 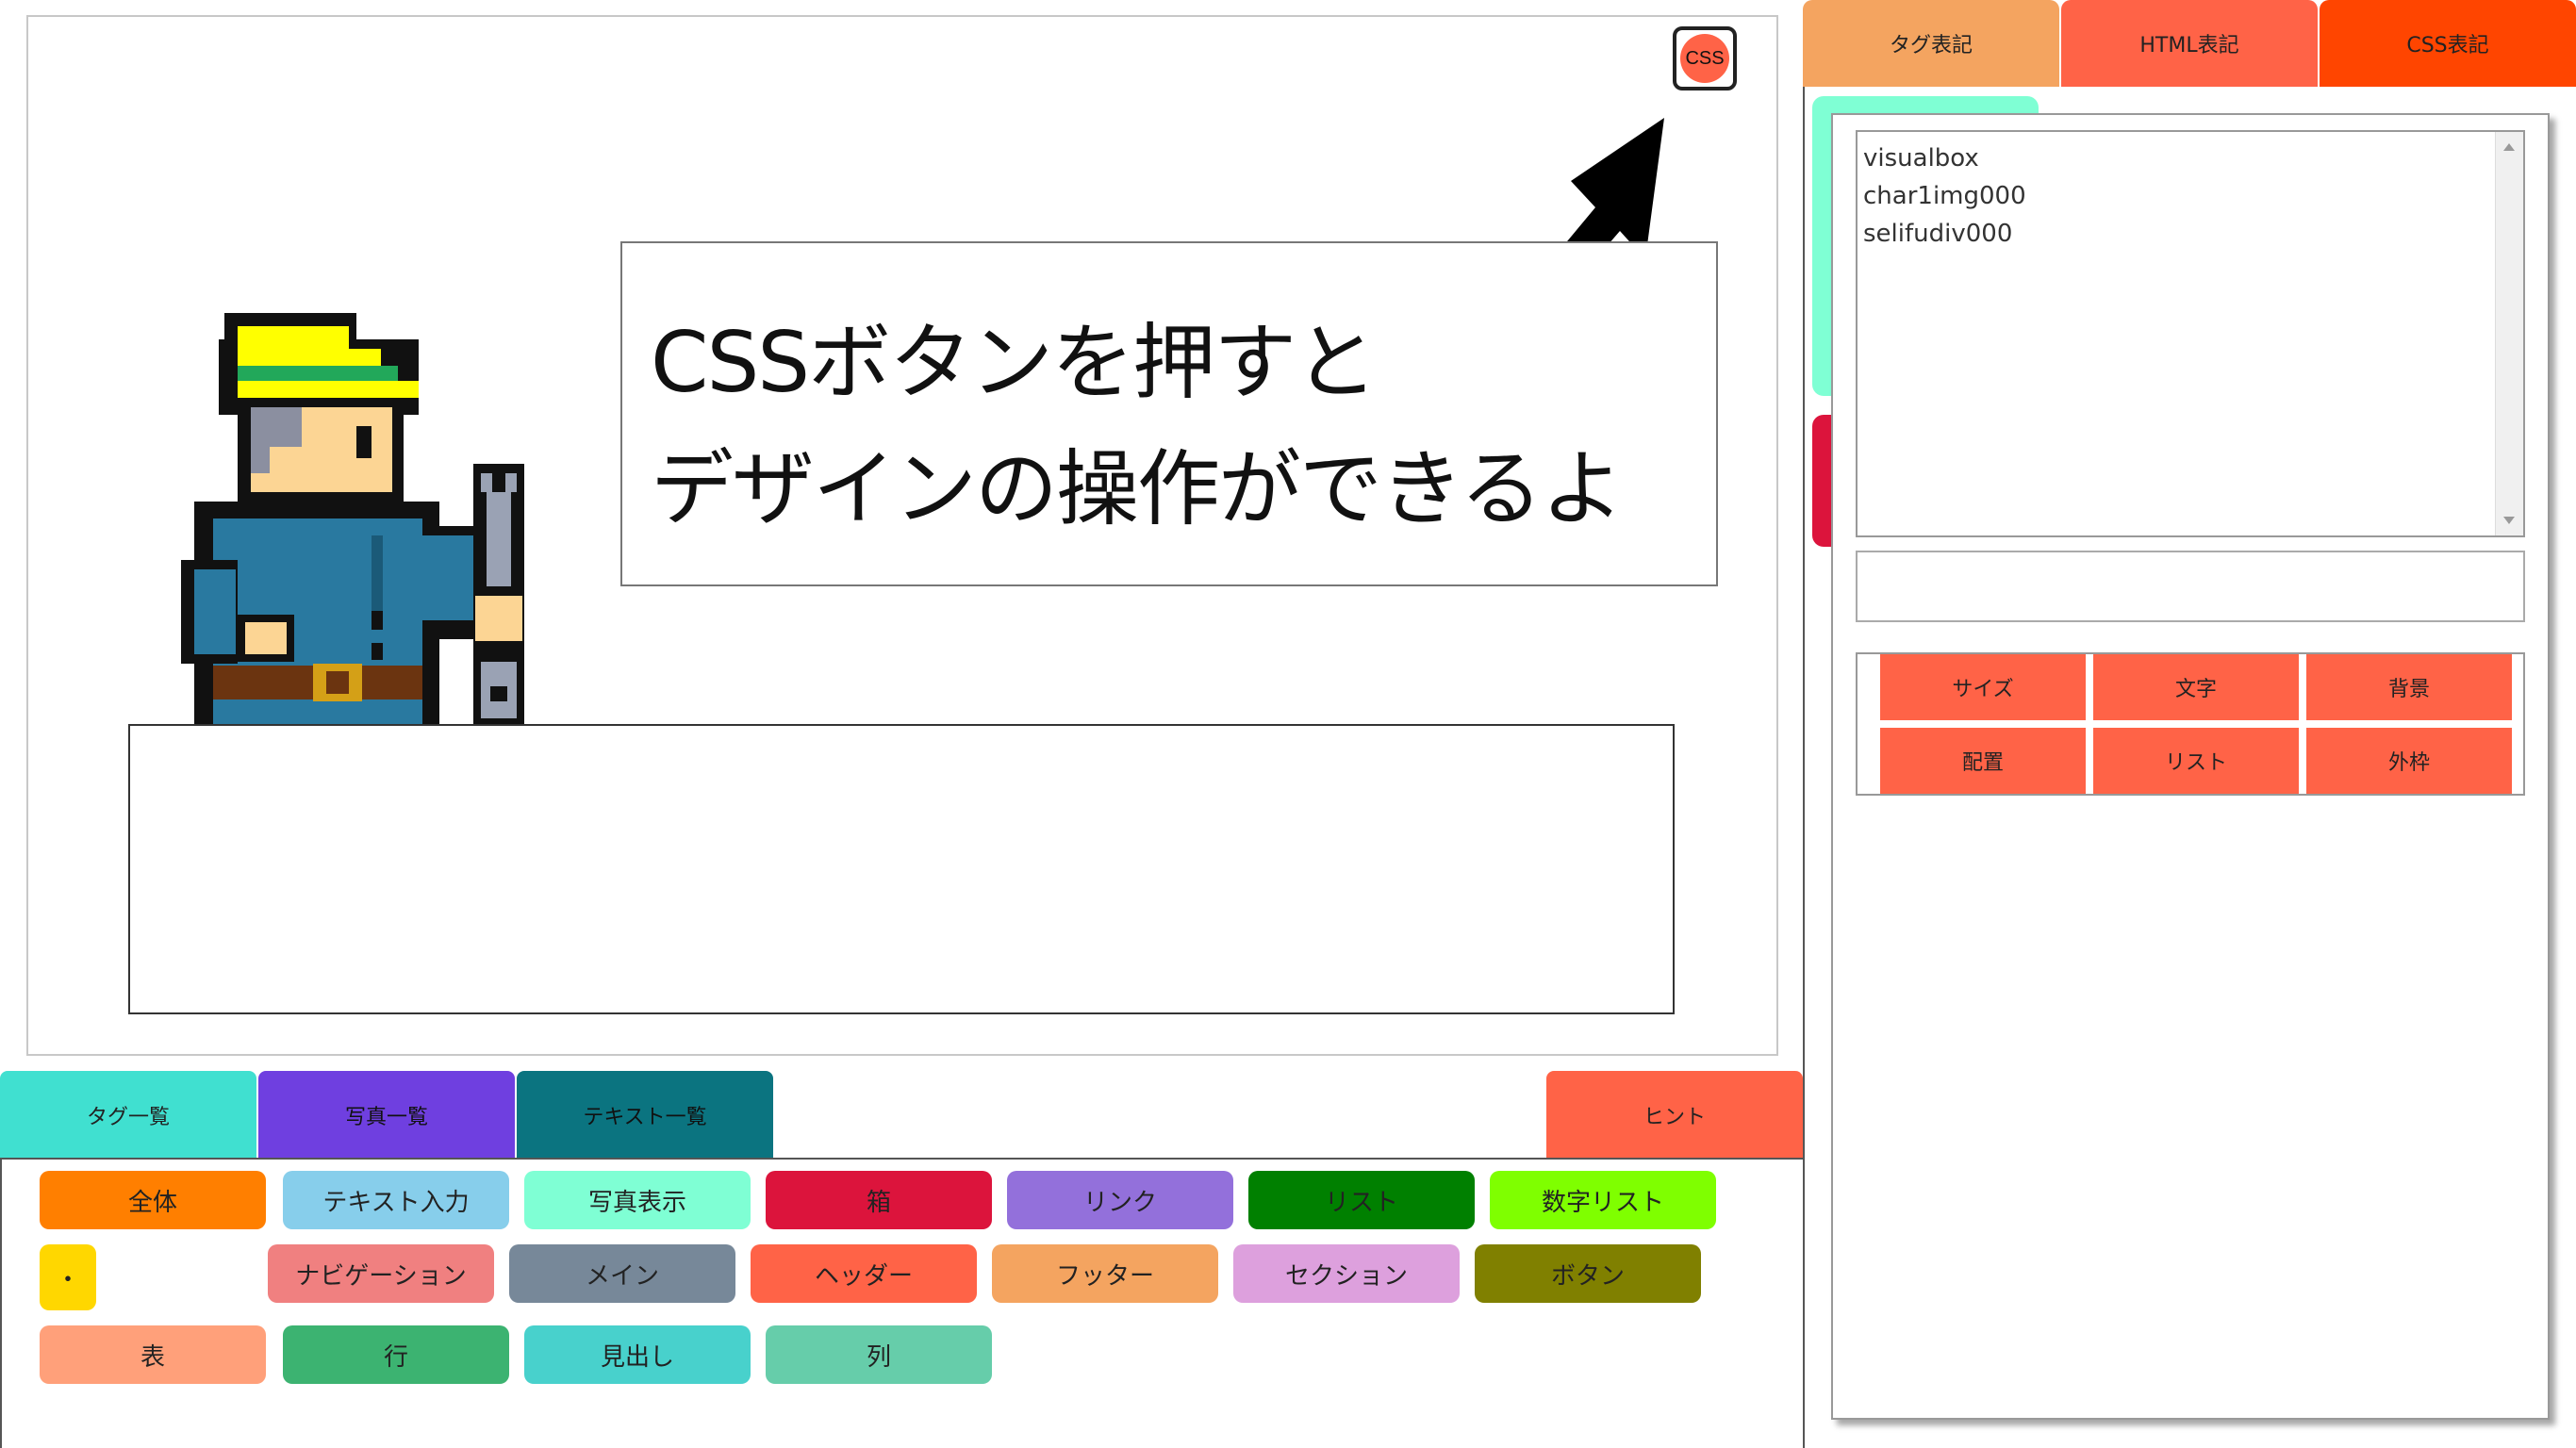 I want to click on list-item: char1img000, so click(x=2190, y=196).